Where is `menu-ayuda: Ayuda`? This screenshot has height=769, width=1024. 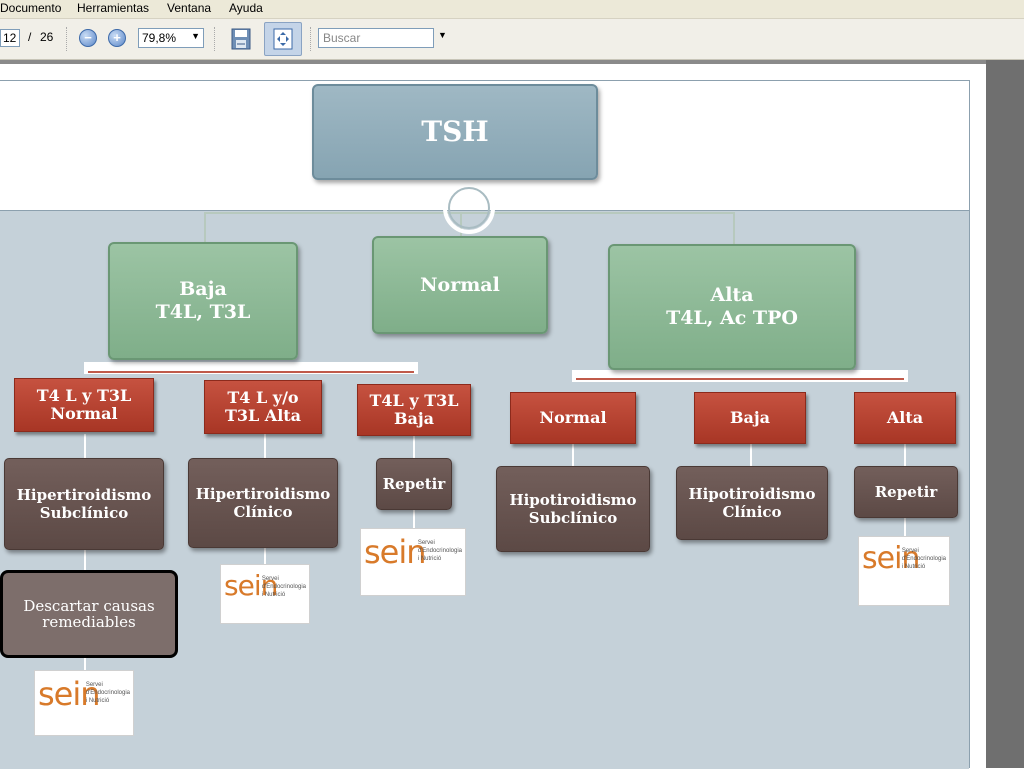 menu-ayuda: Ayuda is located at coordinates (246, 8).